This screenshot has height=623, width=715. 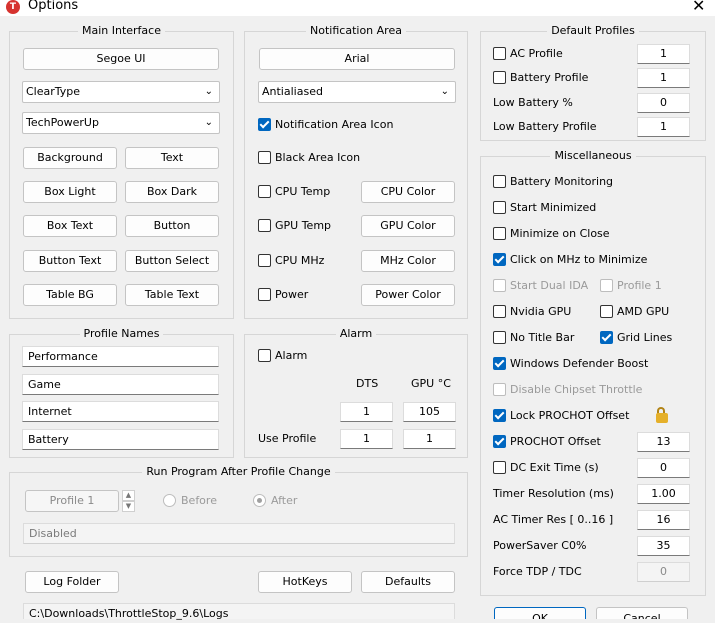 What do you see at coordinates (72, 582) in the screenshot?
I see `log-folder-button: Log Folder` at bounding box center [72, 582].